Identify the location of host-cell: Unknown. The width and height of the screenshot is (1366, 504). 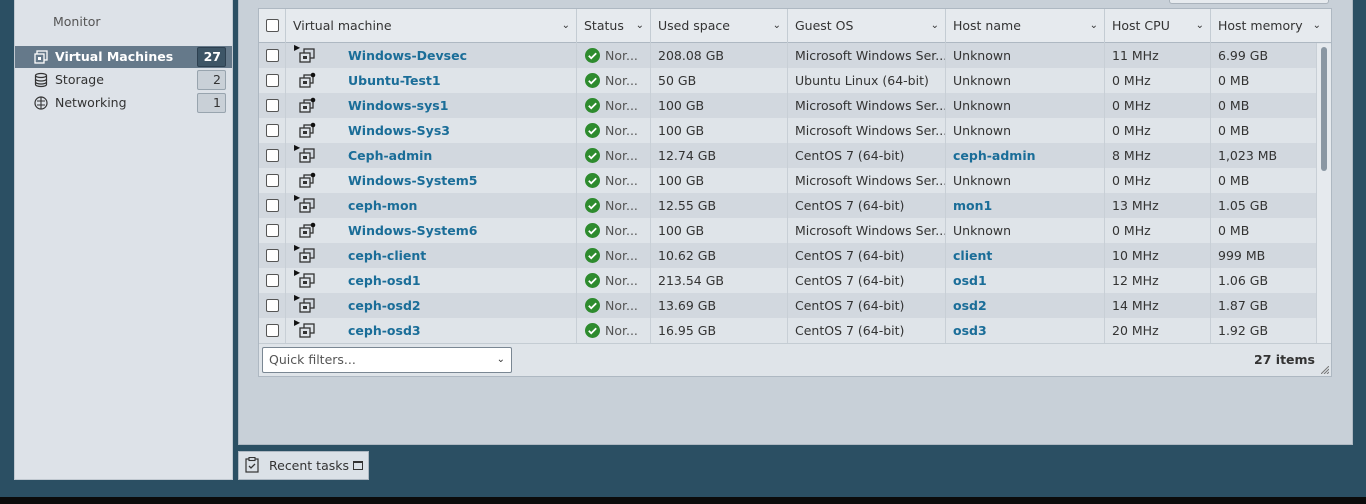
(1025, 180).